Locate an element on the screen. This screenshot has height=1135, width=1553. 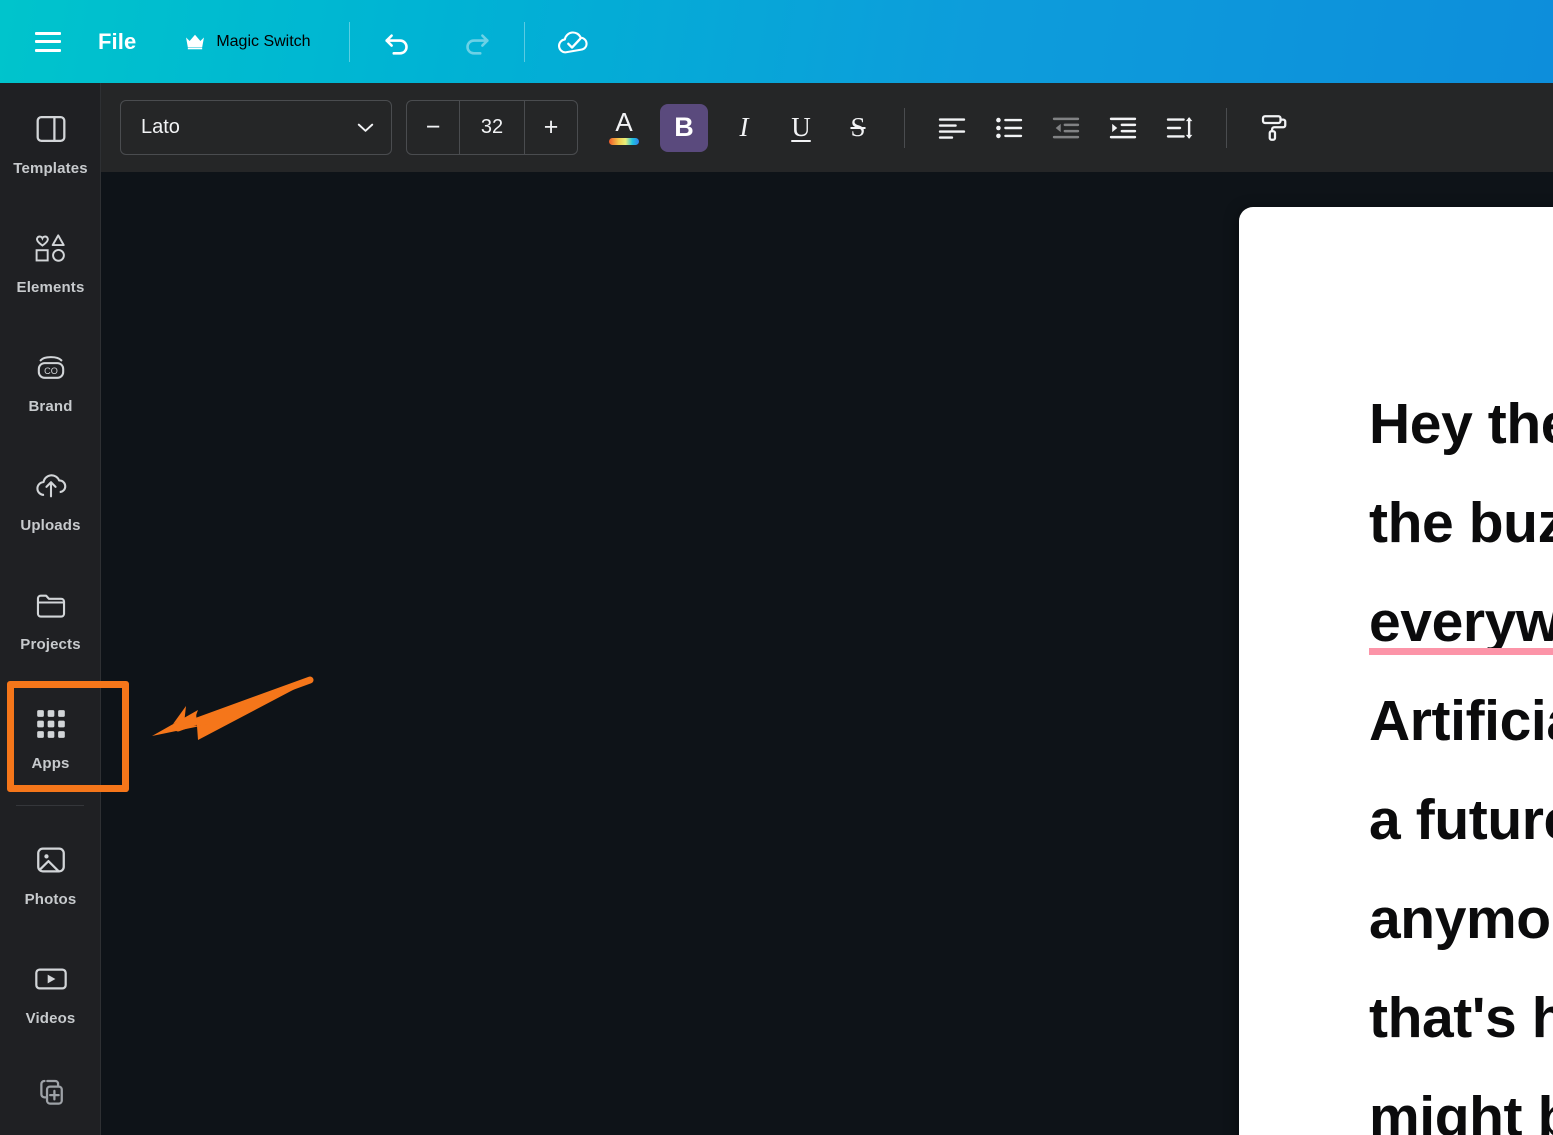
doc-line: Hey there, is located at coordinates (1461, 424).